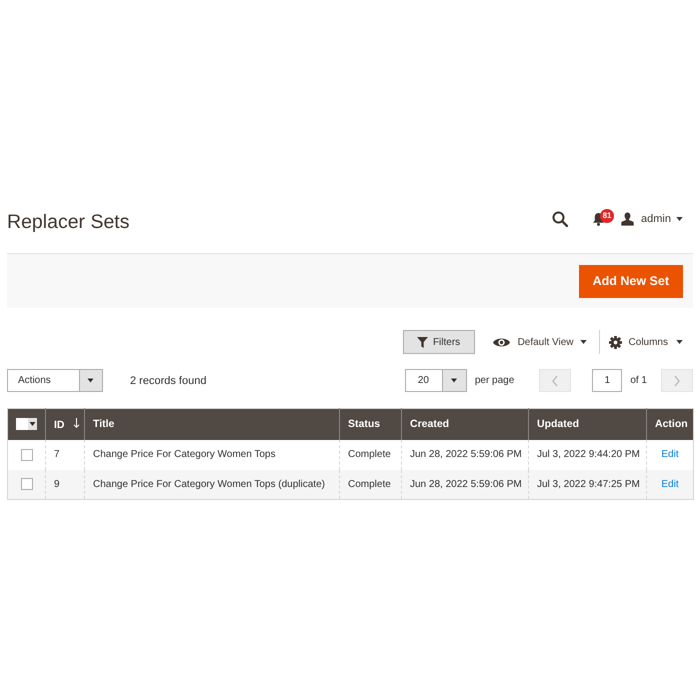 This screenshot has width=700, height=700. What do you see at coordinates (607, 380) in the screenshot?
I see `page-number-field: 1` at bounding box center [607, 380].